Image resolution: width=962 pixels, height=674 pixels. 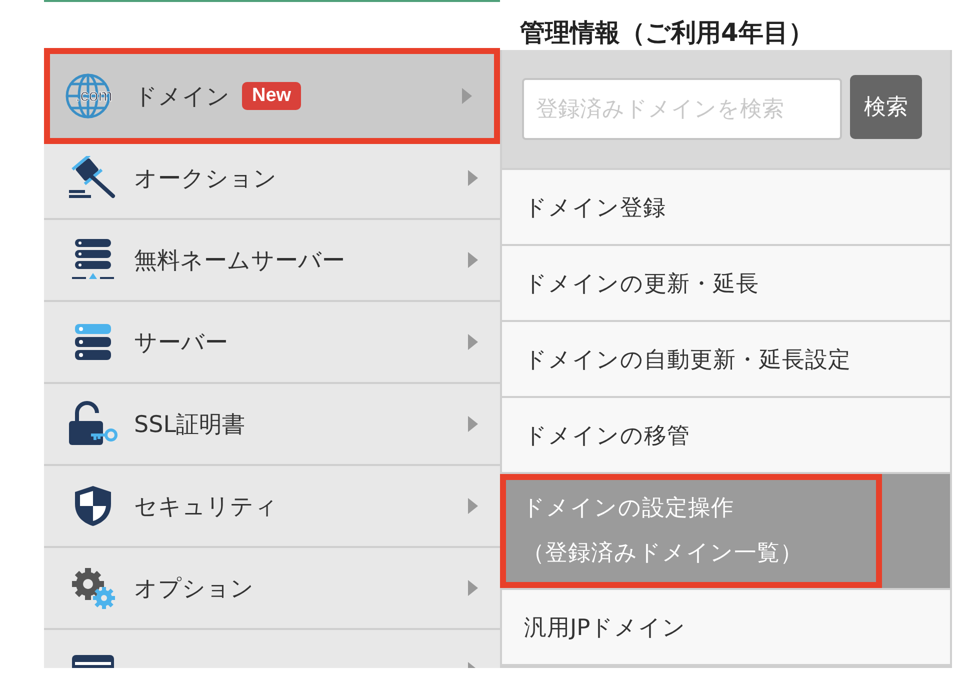 I want to click on menu-label: ドメイン, so click(x=182, y=97).